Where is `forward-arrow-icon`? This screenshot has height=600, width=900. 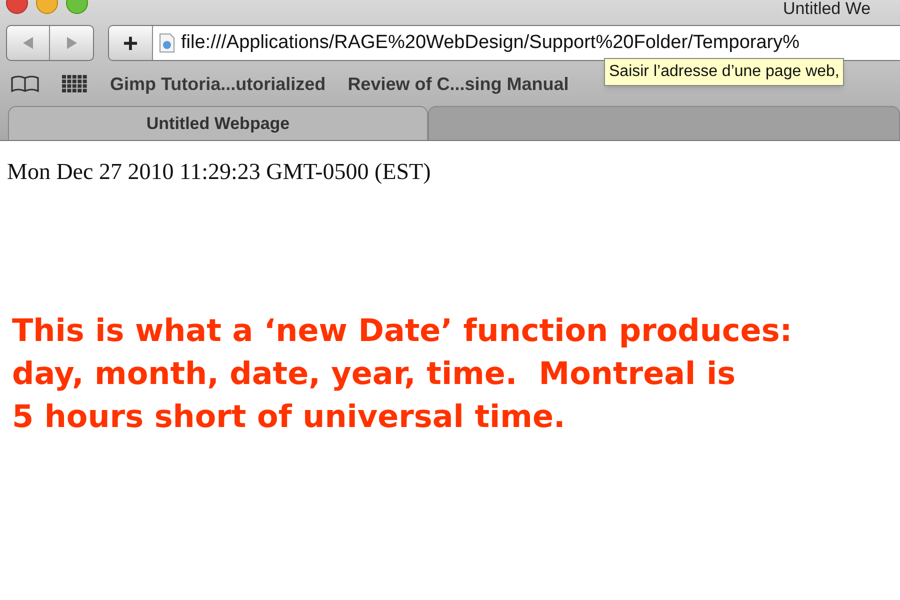
forward-arrow-icon is located at coordinates (71, 43).